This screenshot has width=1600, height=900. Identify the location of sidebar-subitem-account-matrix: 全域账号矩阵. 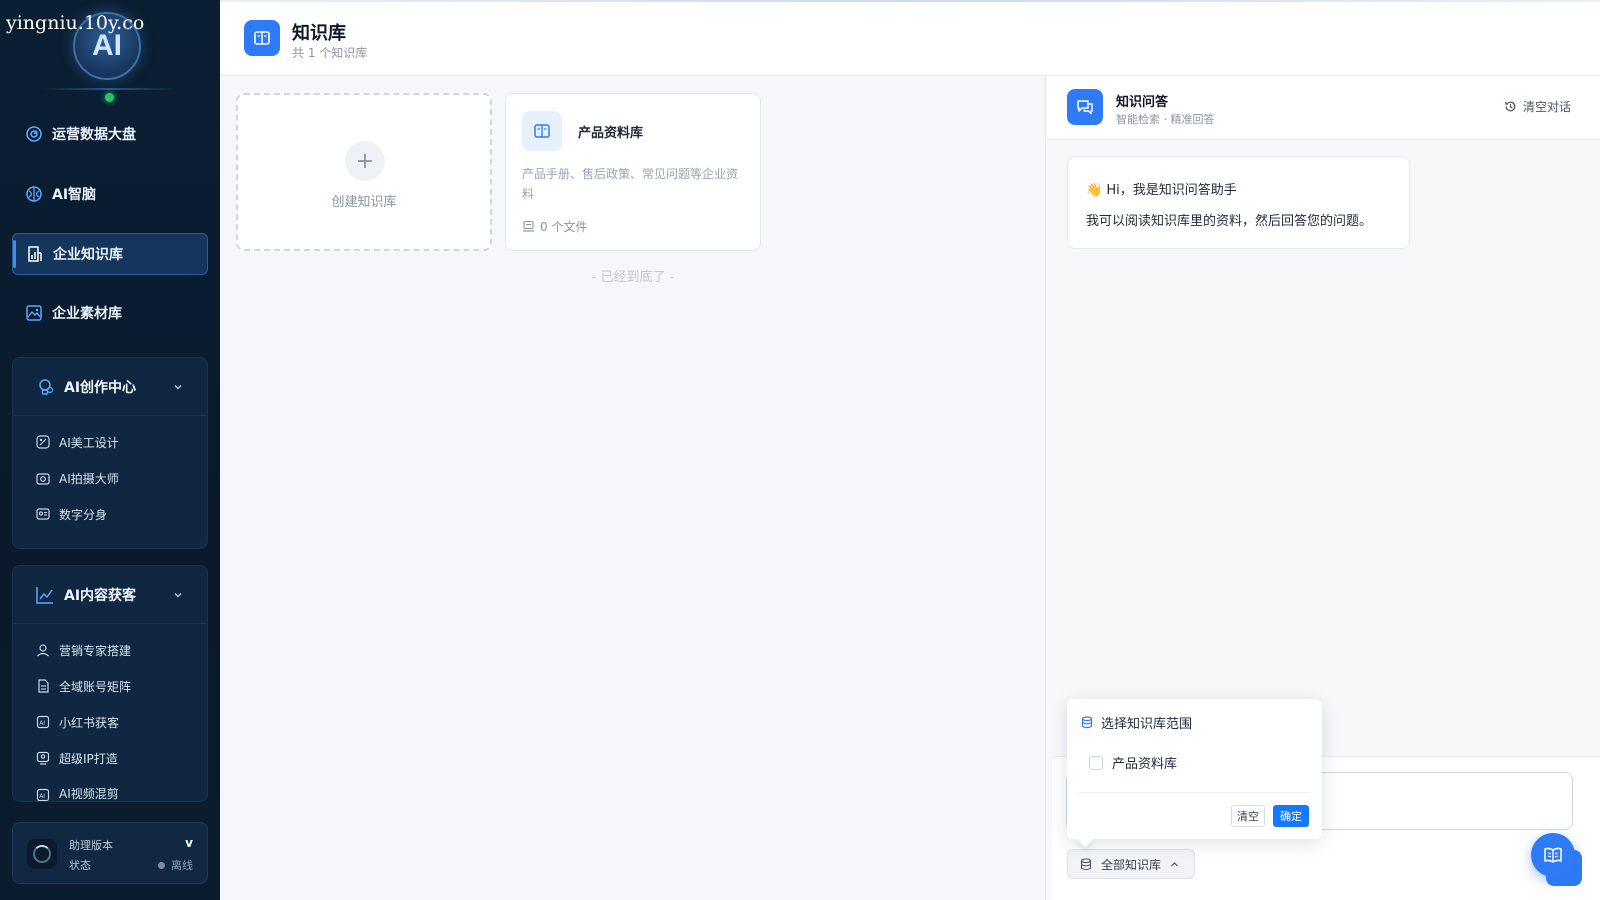
(110, 686).